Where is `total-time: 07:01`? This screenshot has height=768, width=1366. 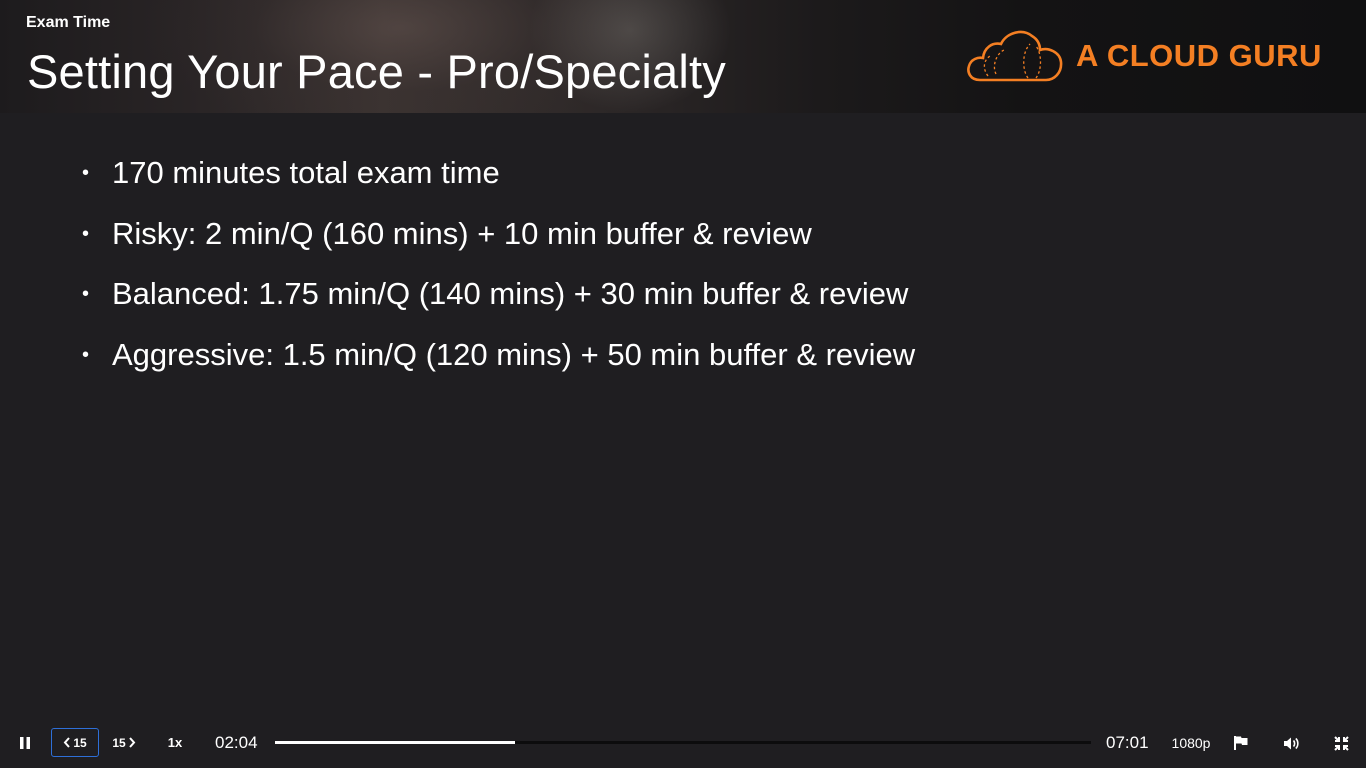 total-time: 07:01 is located at coordinates (1127, 742).